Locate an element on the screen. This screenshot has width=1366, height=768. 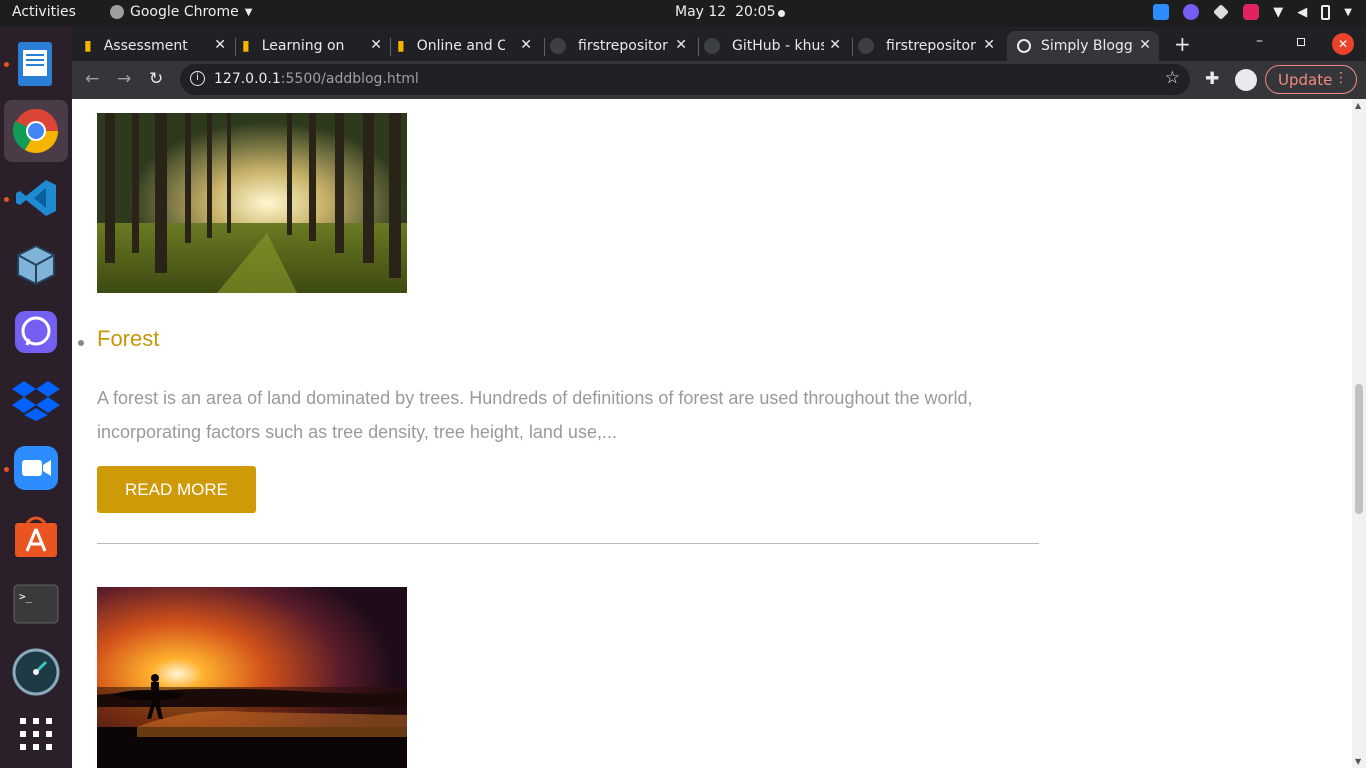
reload-icon: ↻ is located at coordinates (156, 79).